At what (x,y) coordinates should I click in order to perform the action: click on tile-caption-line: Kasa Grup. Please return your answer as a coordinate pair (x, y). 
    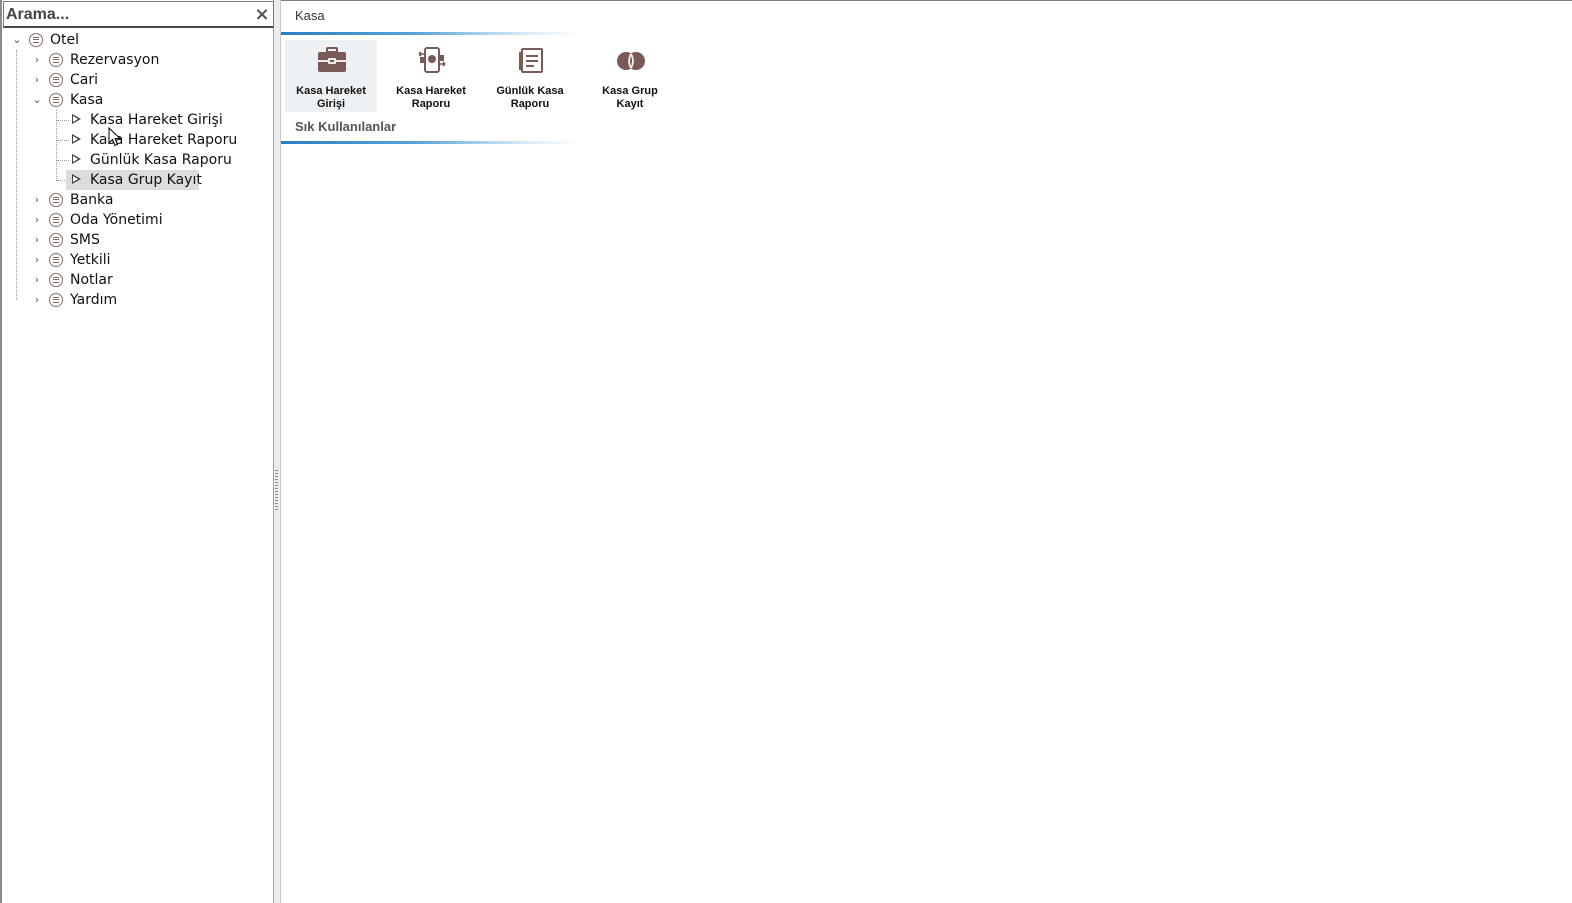
    Looking at the image, I should click on (630, 91).